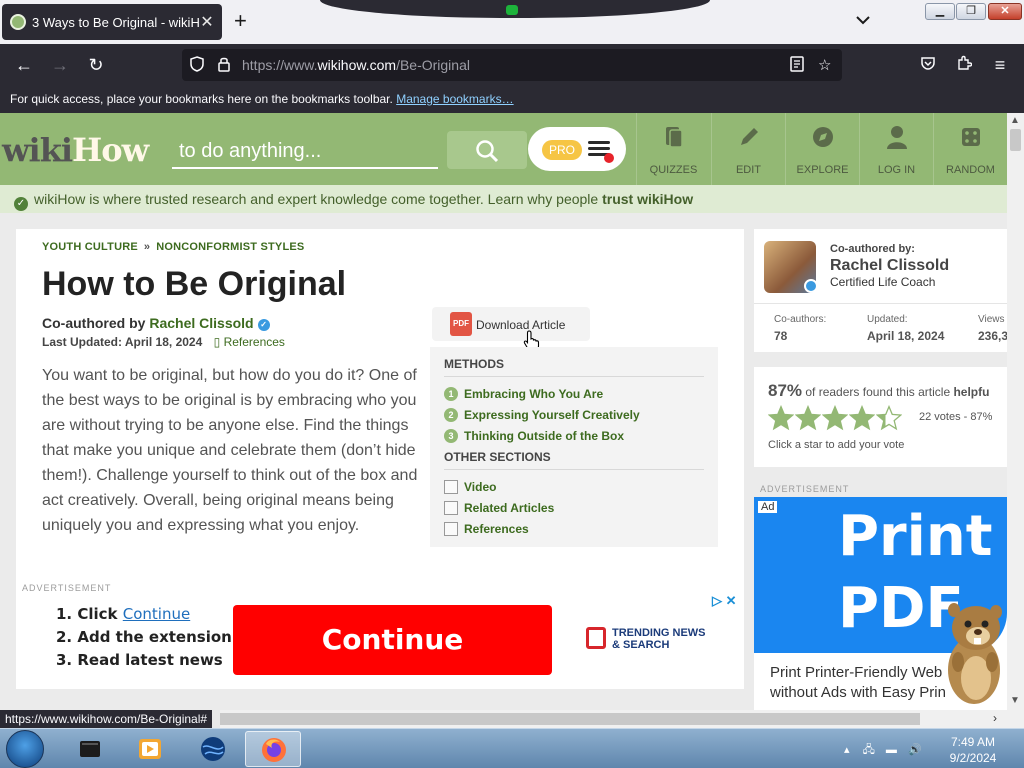 The image size is (1024, 768). I want to click on scroll-thumb, so click(1015, 140).